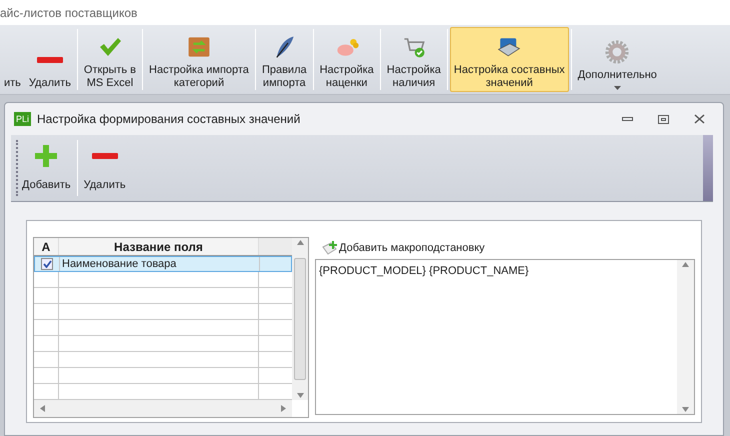 The width and height of the screenshot is (730, 436). Describe the element at coordinates (699, 119) in the screenshot. I see `close-icon` at that location.